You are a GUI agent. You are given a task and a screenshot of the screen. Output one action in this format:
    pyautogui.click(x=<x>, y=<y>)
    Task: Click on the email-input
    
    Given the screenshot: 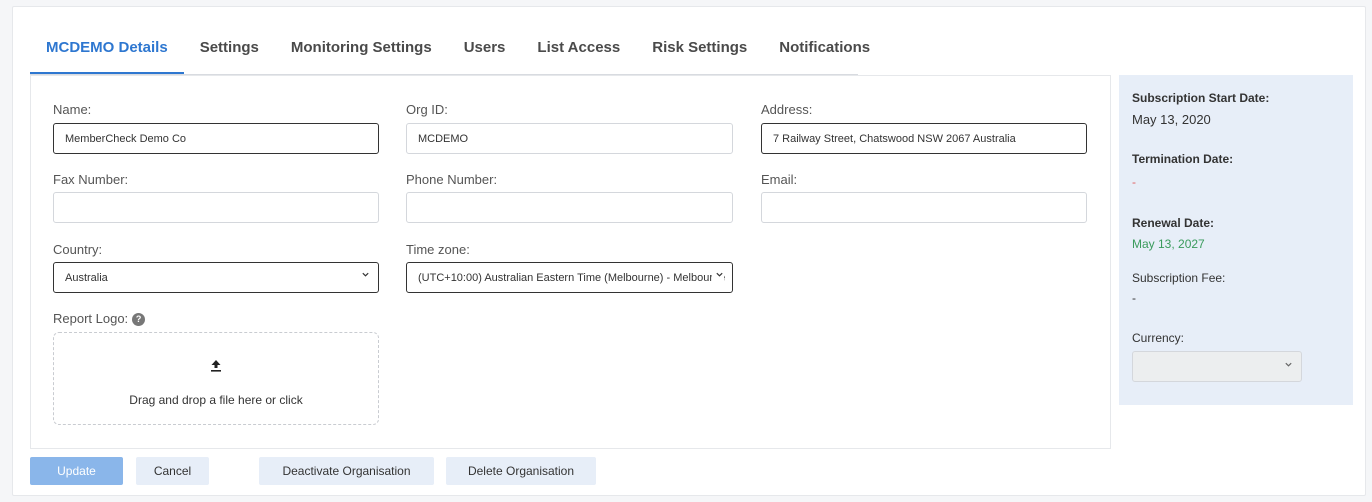 What is the action you would take?
    pyautogui.click(x=924, y=207)
    